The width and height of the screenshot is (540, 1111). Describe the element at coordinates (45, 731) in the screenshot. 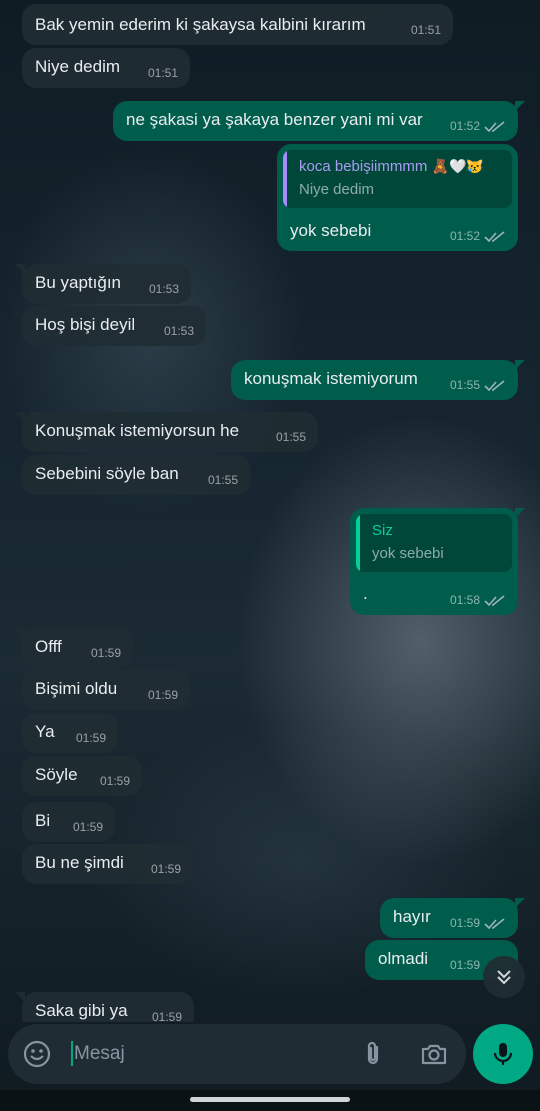

I see `message-text: Ya` at that location.